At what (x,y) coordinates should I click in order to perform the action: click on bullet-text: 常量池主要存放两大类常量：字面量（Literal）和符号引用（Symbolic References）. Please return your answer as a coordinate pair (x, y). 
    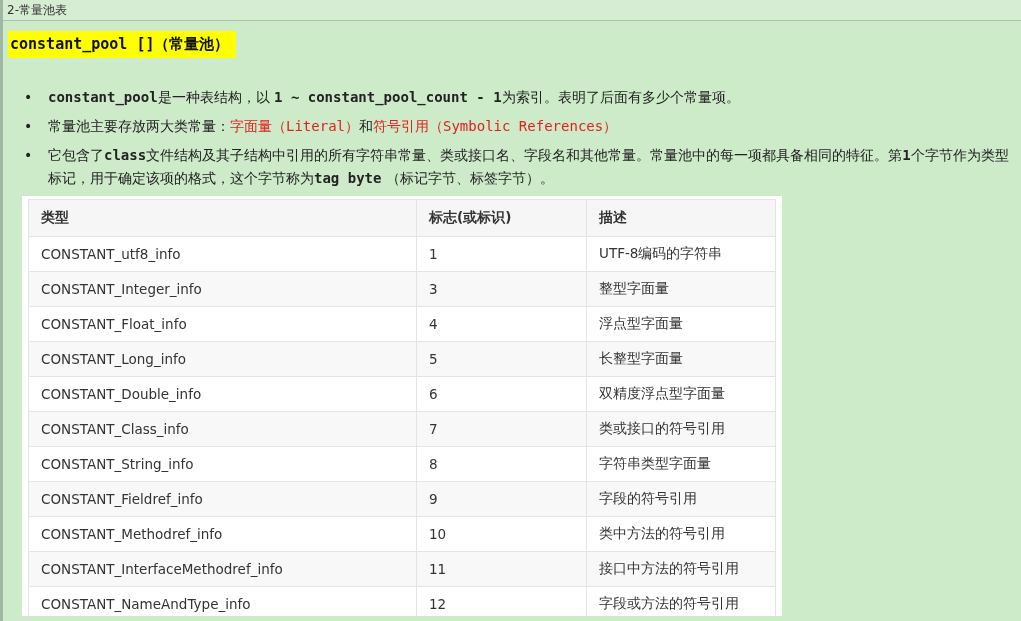
    Looking at the image, I should click on (333, 126).